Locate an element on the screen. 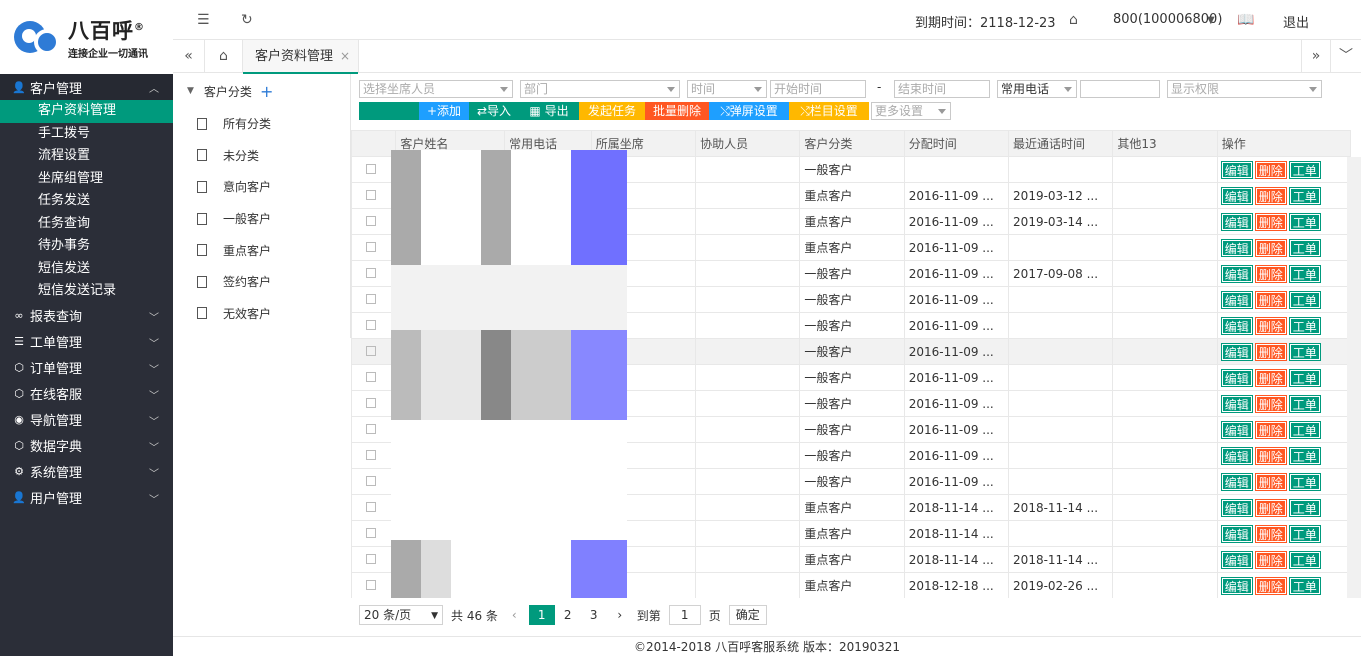 Image resolution: width=1361 pixels, height=657 pixels. tree-item-general: 一般客户 is located at coordinates (261, 219).